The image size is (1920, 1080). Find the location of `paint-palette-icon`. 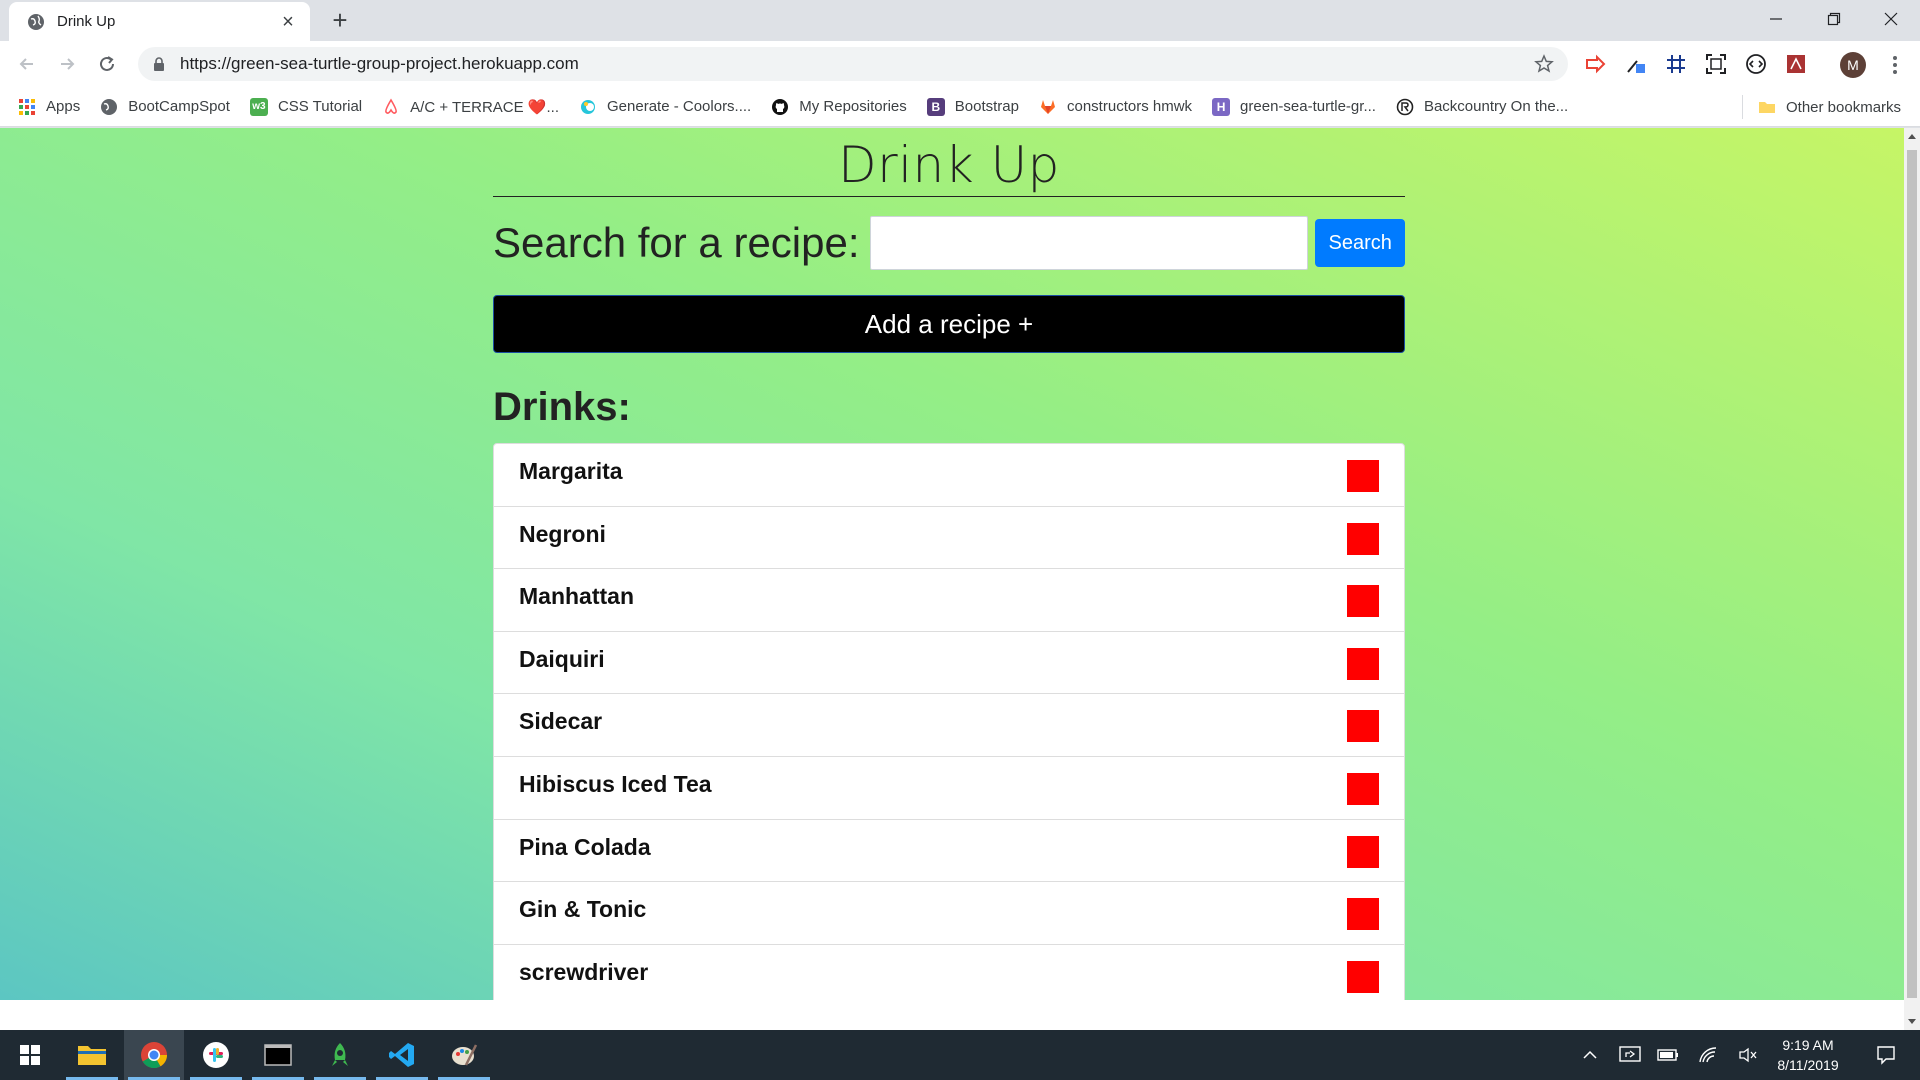

paint-palette-icon is located at coordinates (465, 1055).